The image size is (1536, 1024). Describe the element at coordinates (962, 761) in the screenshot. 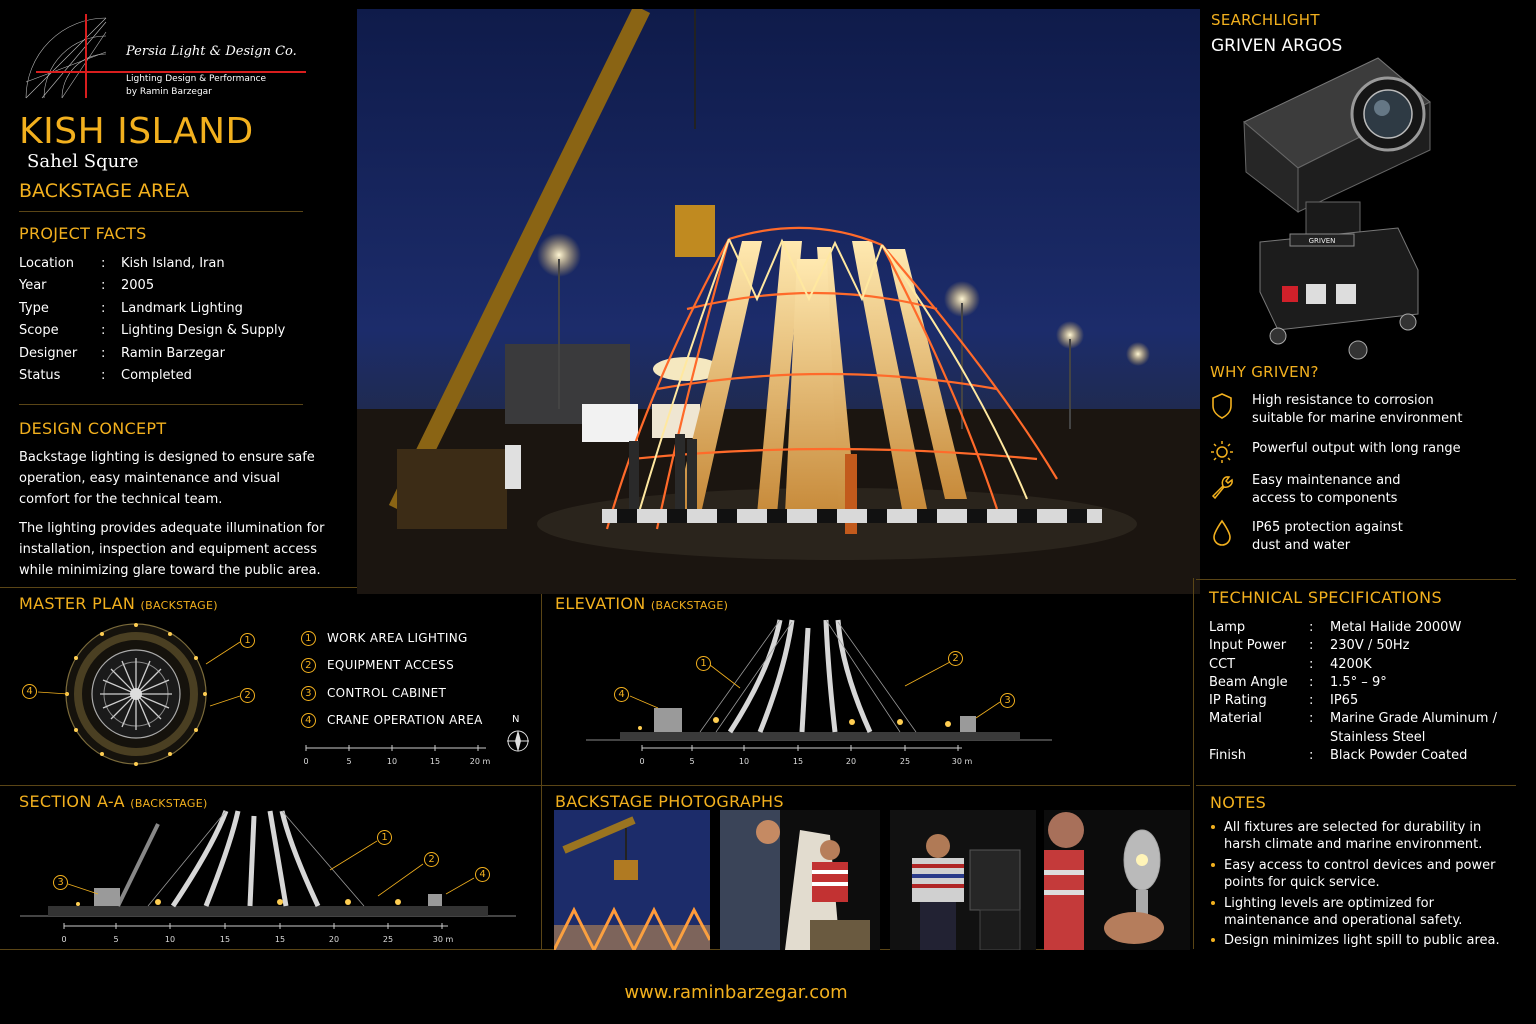

I see `scale-label: 30 m` at that location.